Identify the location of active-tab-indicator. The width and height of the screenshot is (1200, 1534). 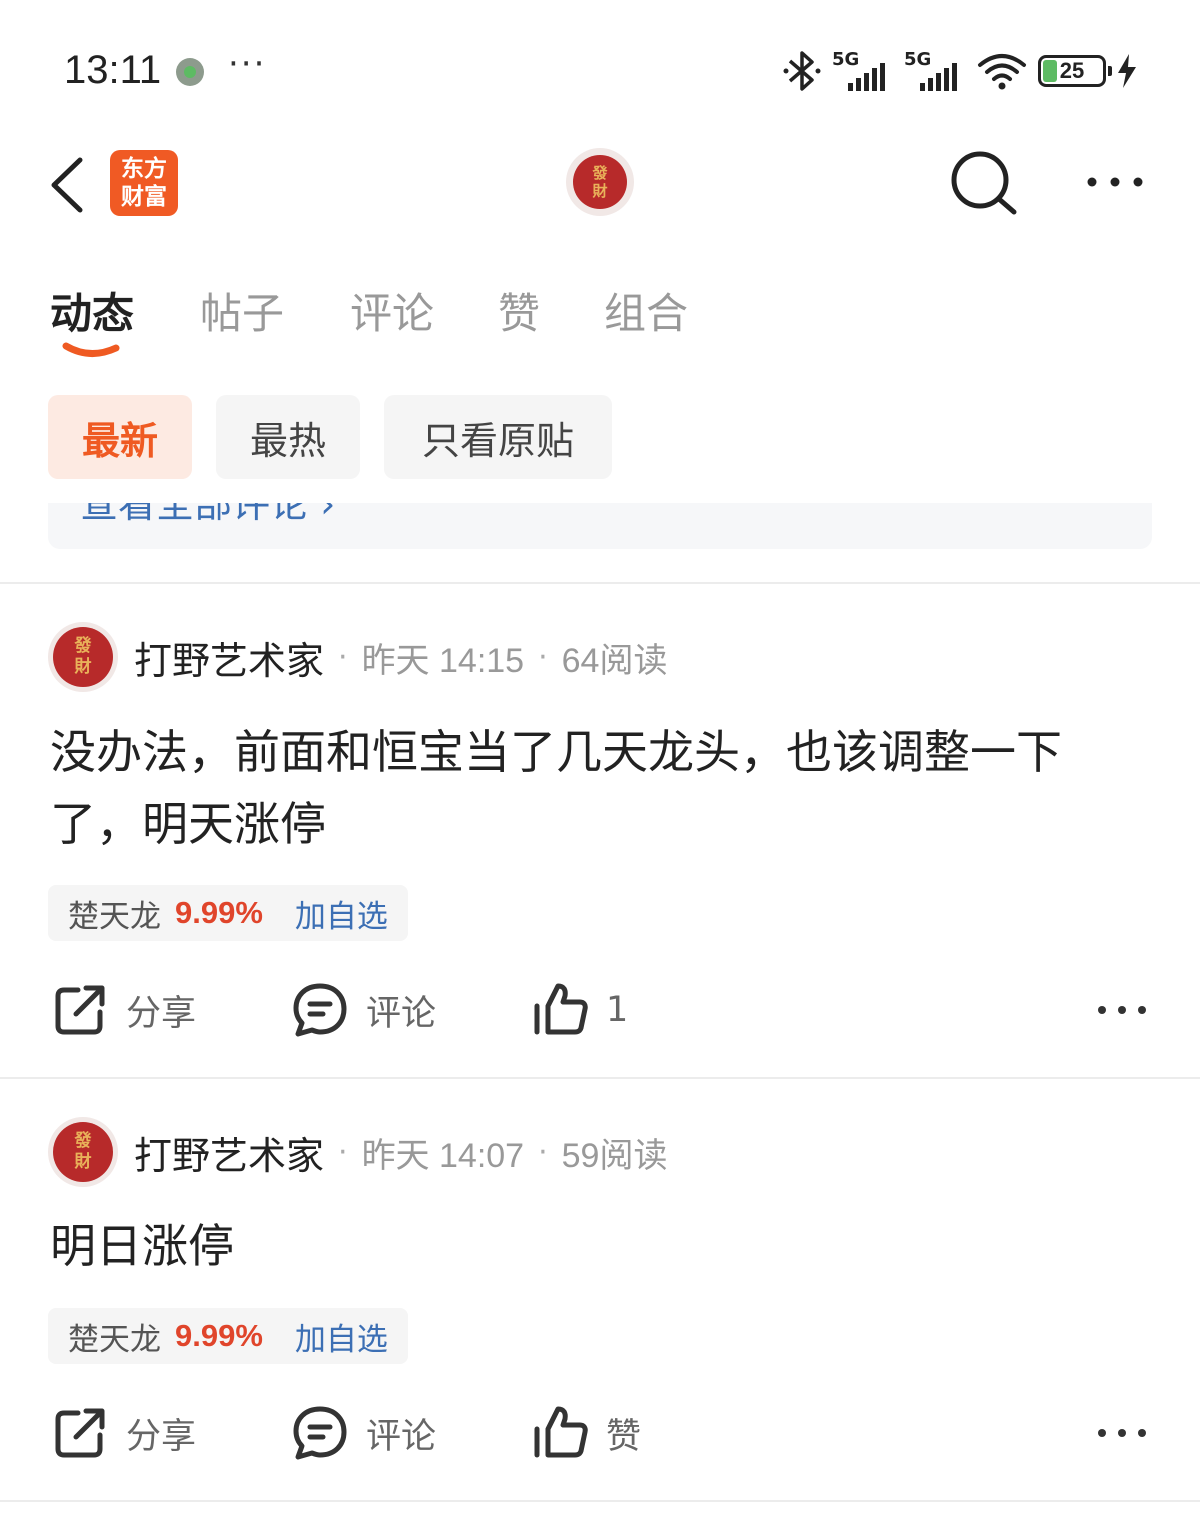
(91, 349).